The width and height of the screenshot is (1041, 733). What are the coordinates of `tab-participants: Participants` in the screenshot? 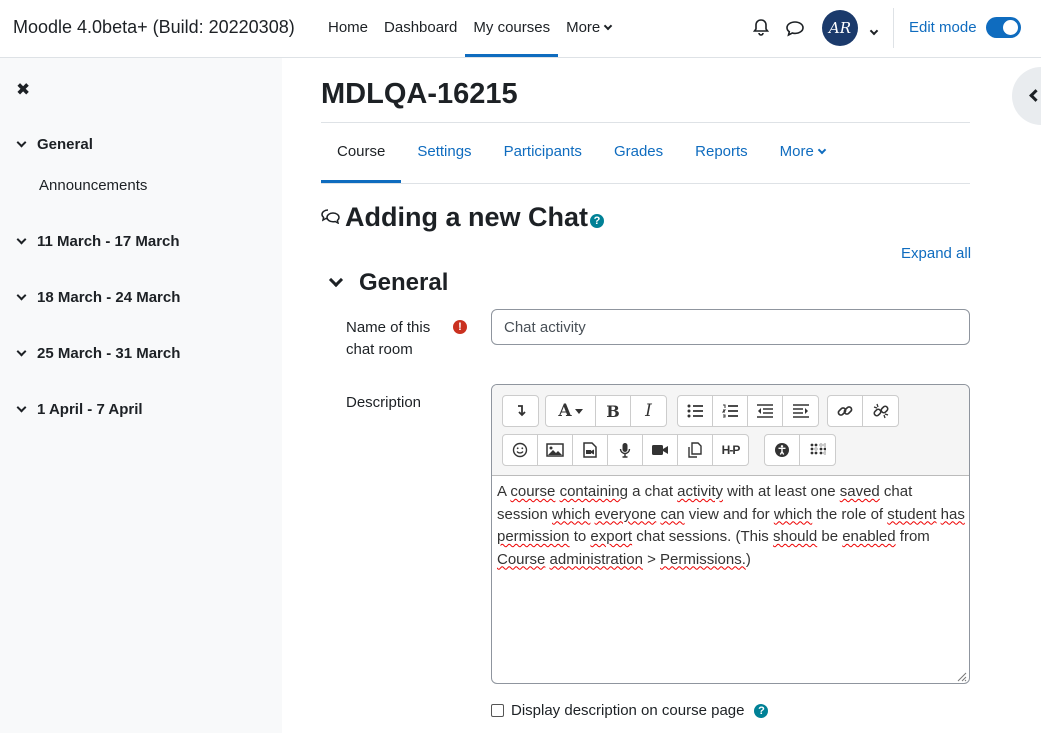 It's located at (543, 153).